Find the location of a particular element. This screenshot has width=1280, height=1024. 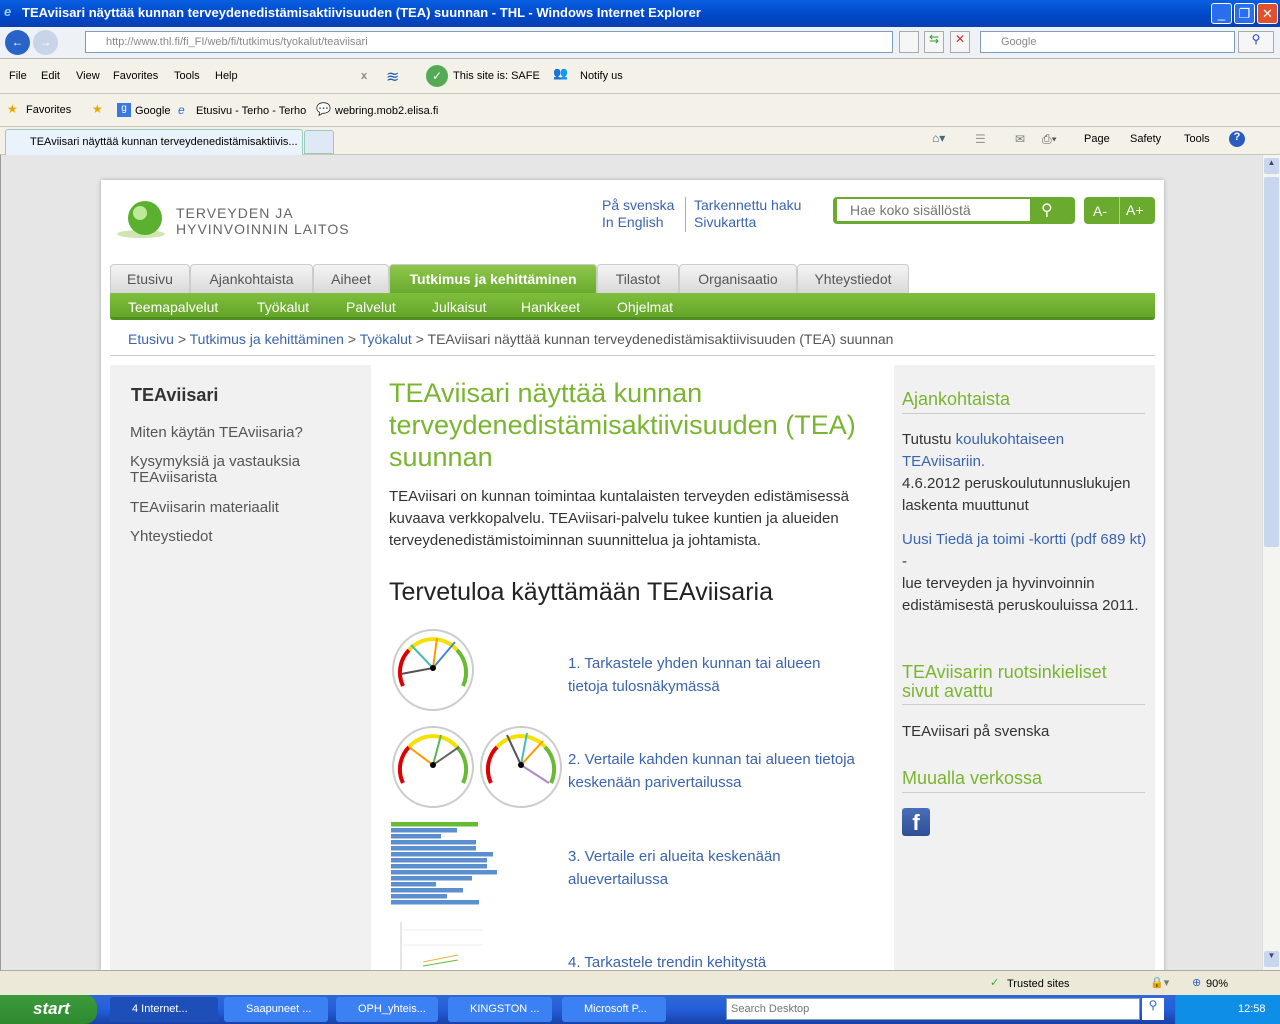

scroll-up-button: ▲ is located at coordinates (1271, 166).